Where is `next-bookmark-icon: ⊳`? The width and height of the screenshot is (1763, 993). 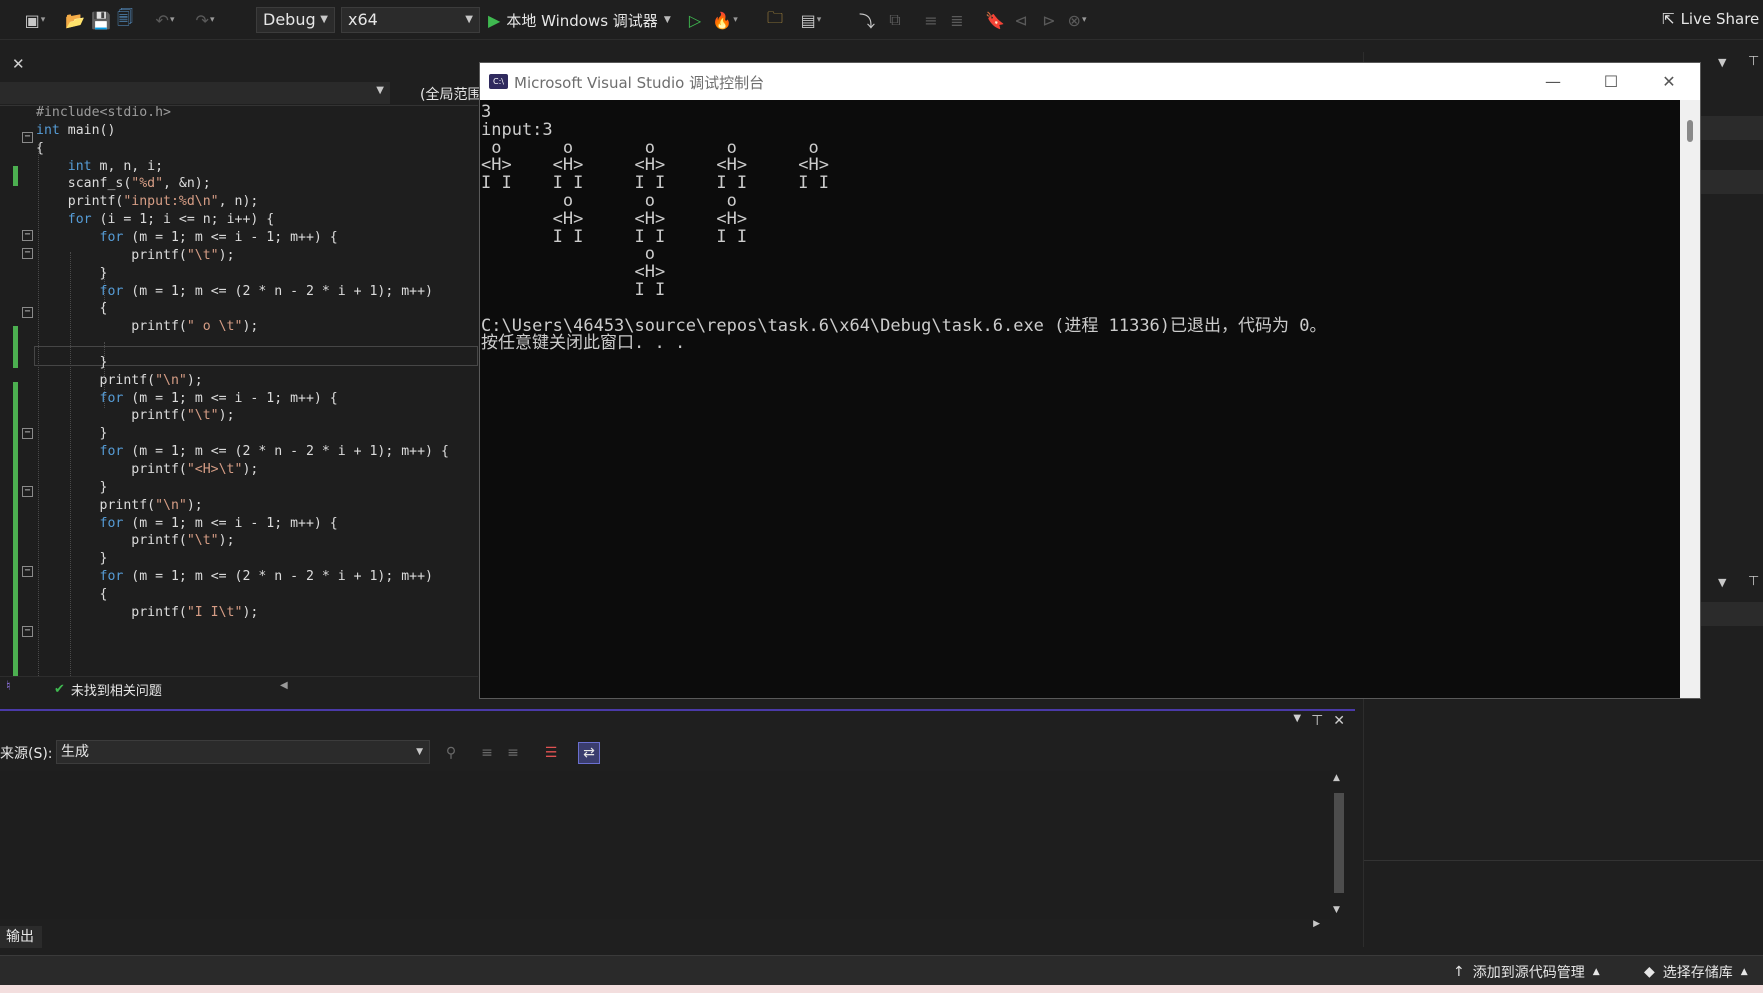 next-bookmark-icon: ⊳ is located at coordinates (1049, 20).